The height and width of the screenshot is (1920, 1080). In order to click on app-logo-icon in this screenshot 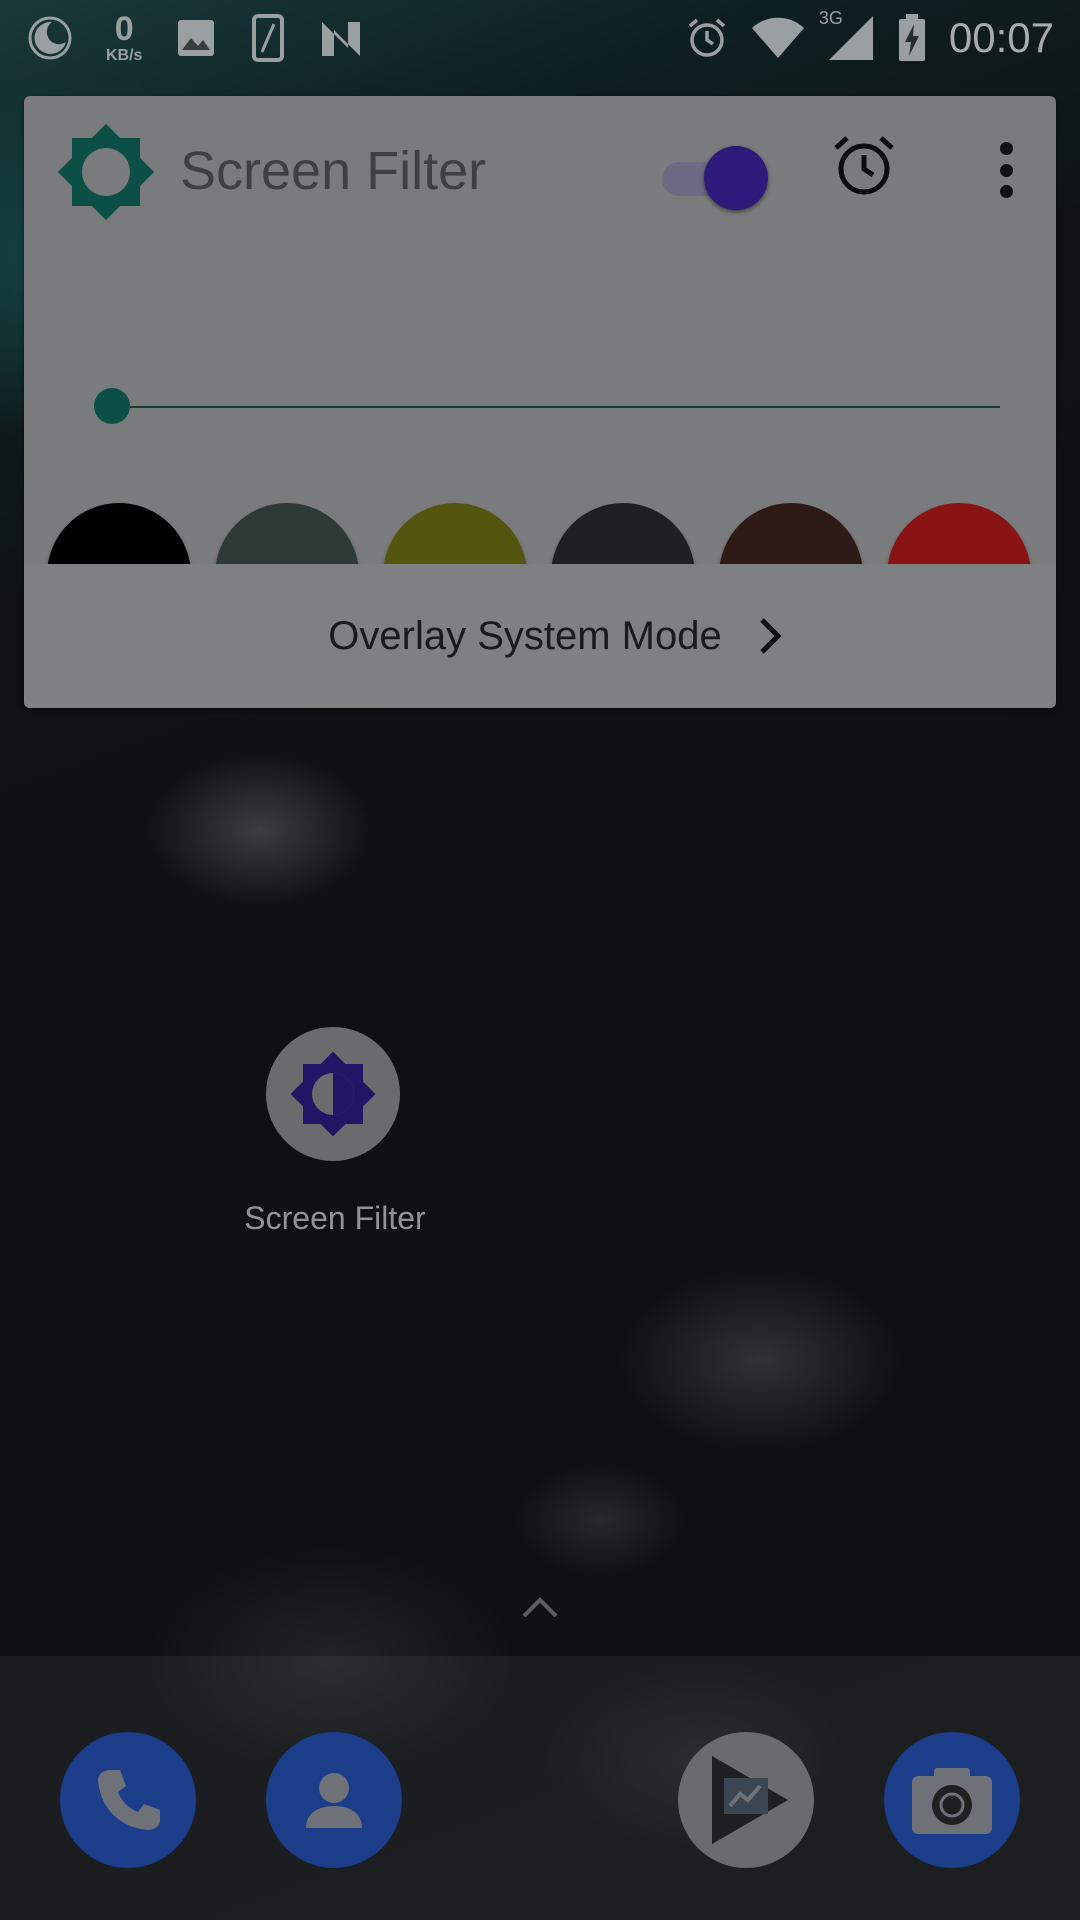, I will do `click(106, 172)`.